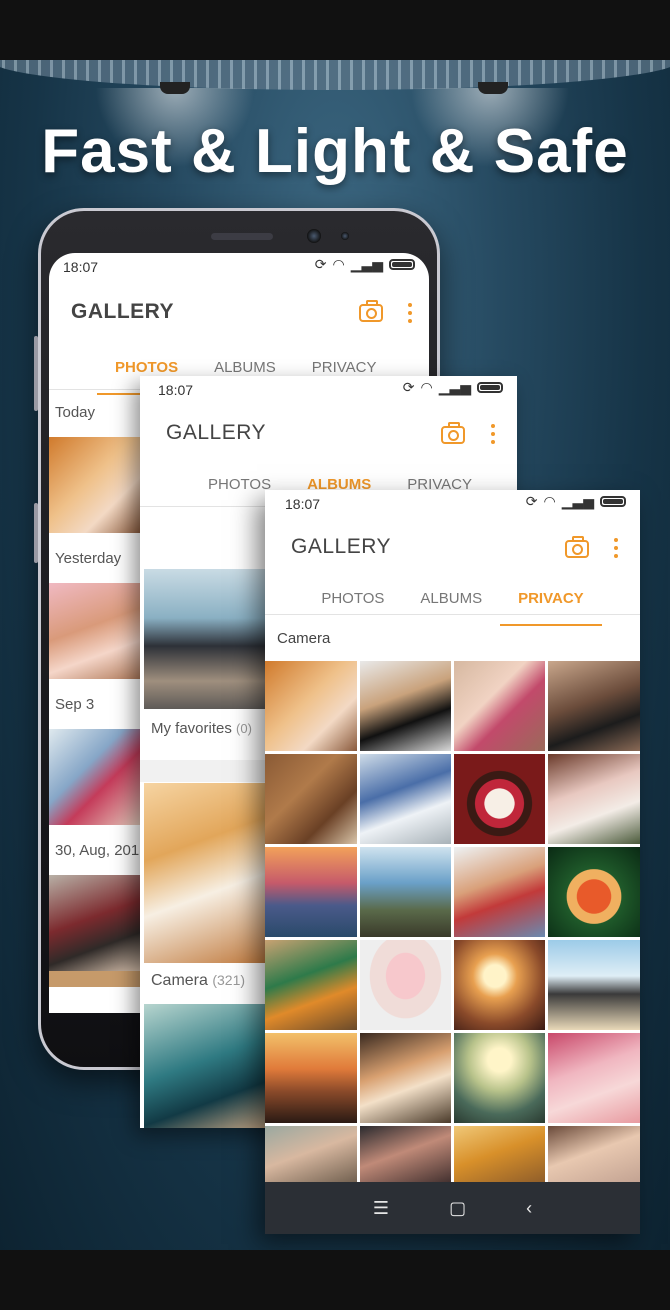  What do you see at coordinates (345, 236) in the screenshot?
I see `sensor` at bounding box center [345, 236].